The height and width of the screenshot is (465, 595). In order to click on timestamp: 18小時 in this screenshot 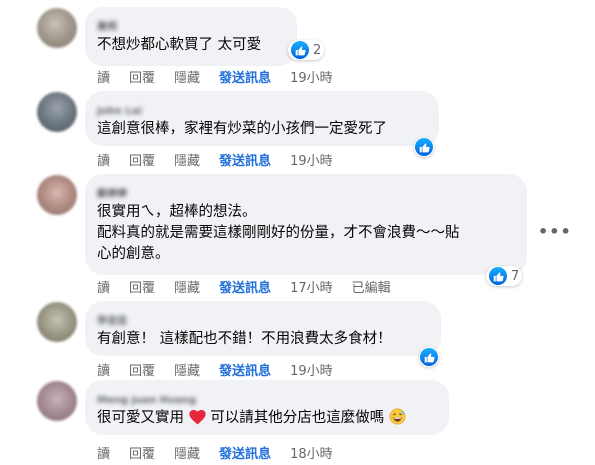, I will do `click(311, 452)`.